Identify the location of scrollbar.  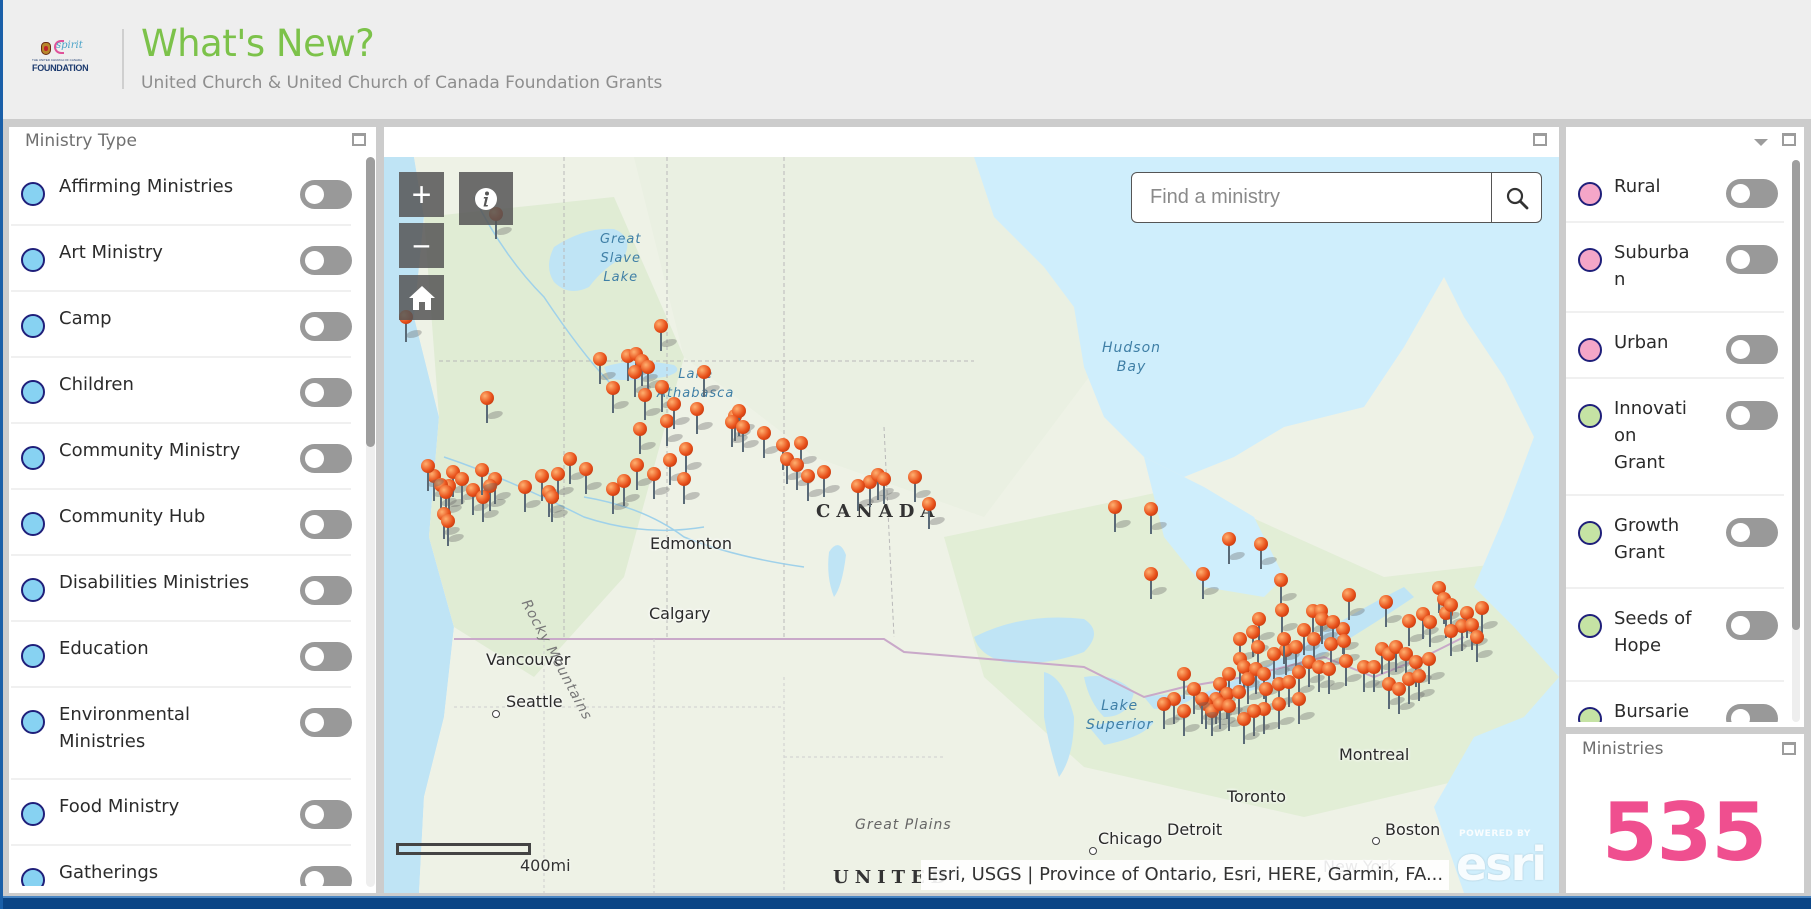
(1796, 441).